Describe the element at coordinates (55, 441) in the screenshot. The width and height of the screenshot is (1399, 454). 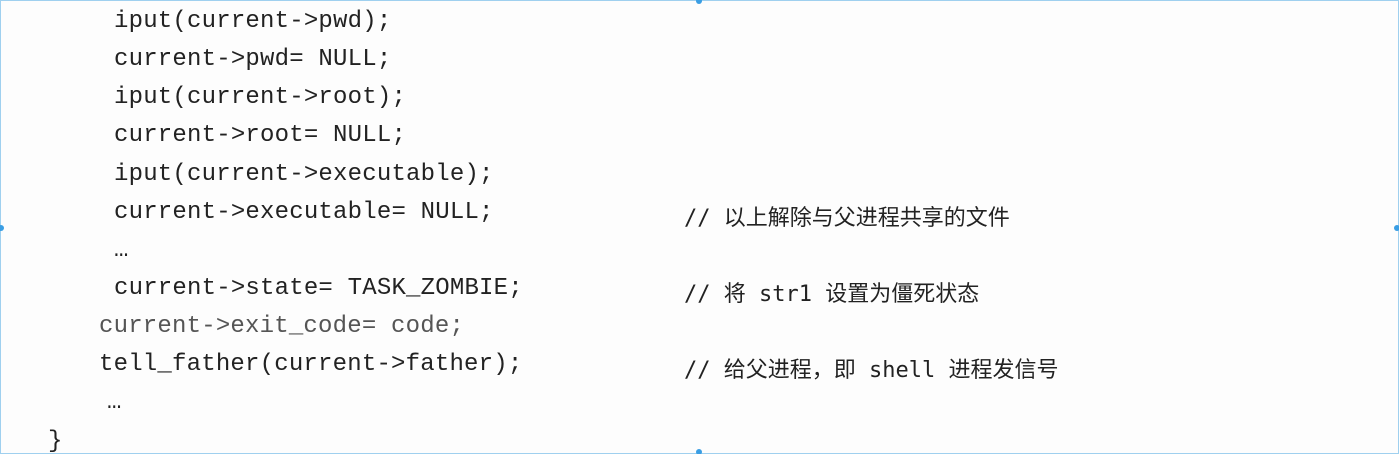
I see `closing-brace: }` at that location.